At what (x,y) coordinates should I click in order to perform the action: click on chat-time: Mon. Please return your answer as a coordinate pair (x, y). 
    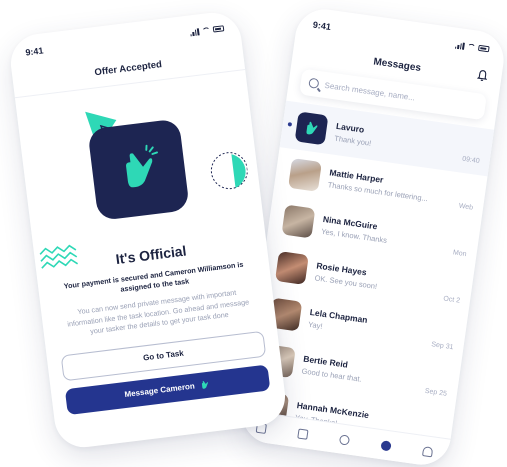
    Looking at the image, I should click on (459, 254).